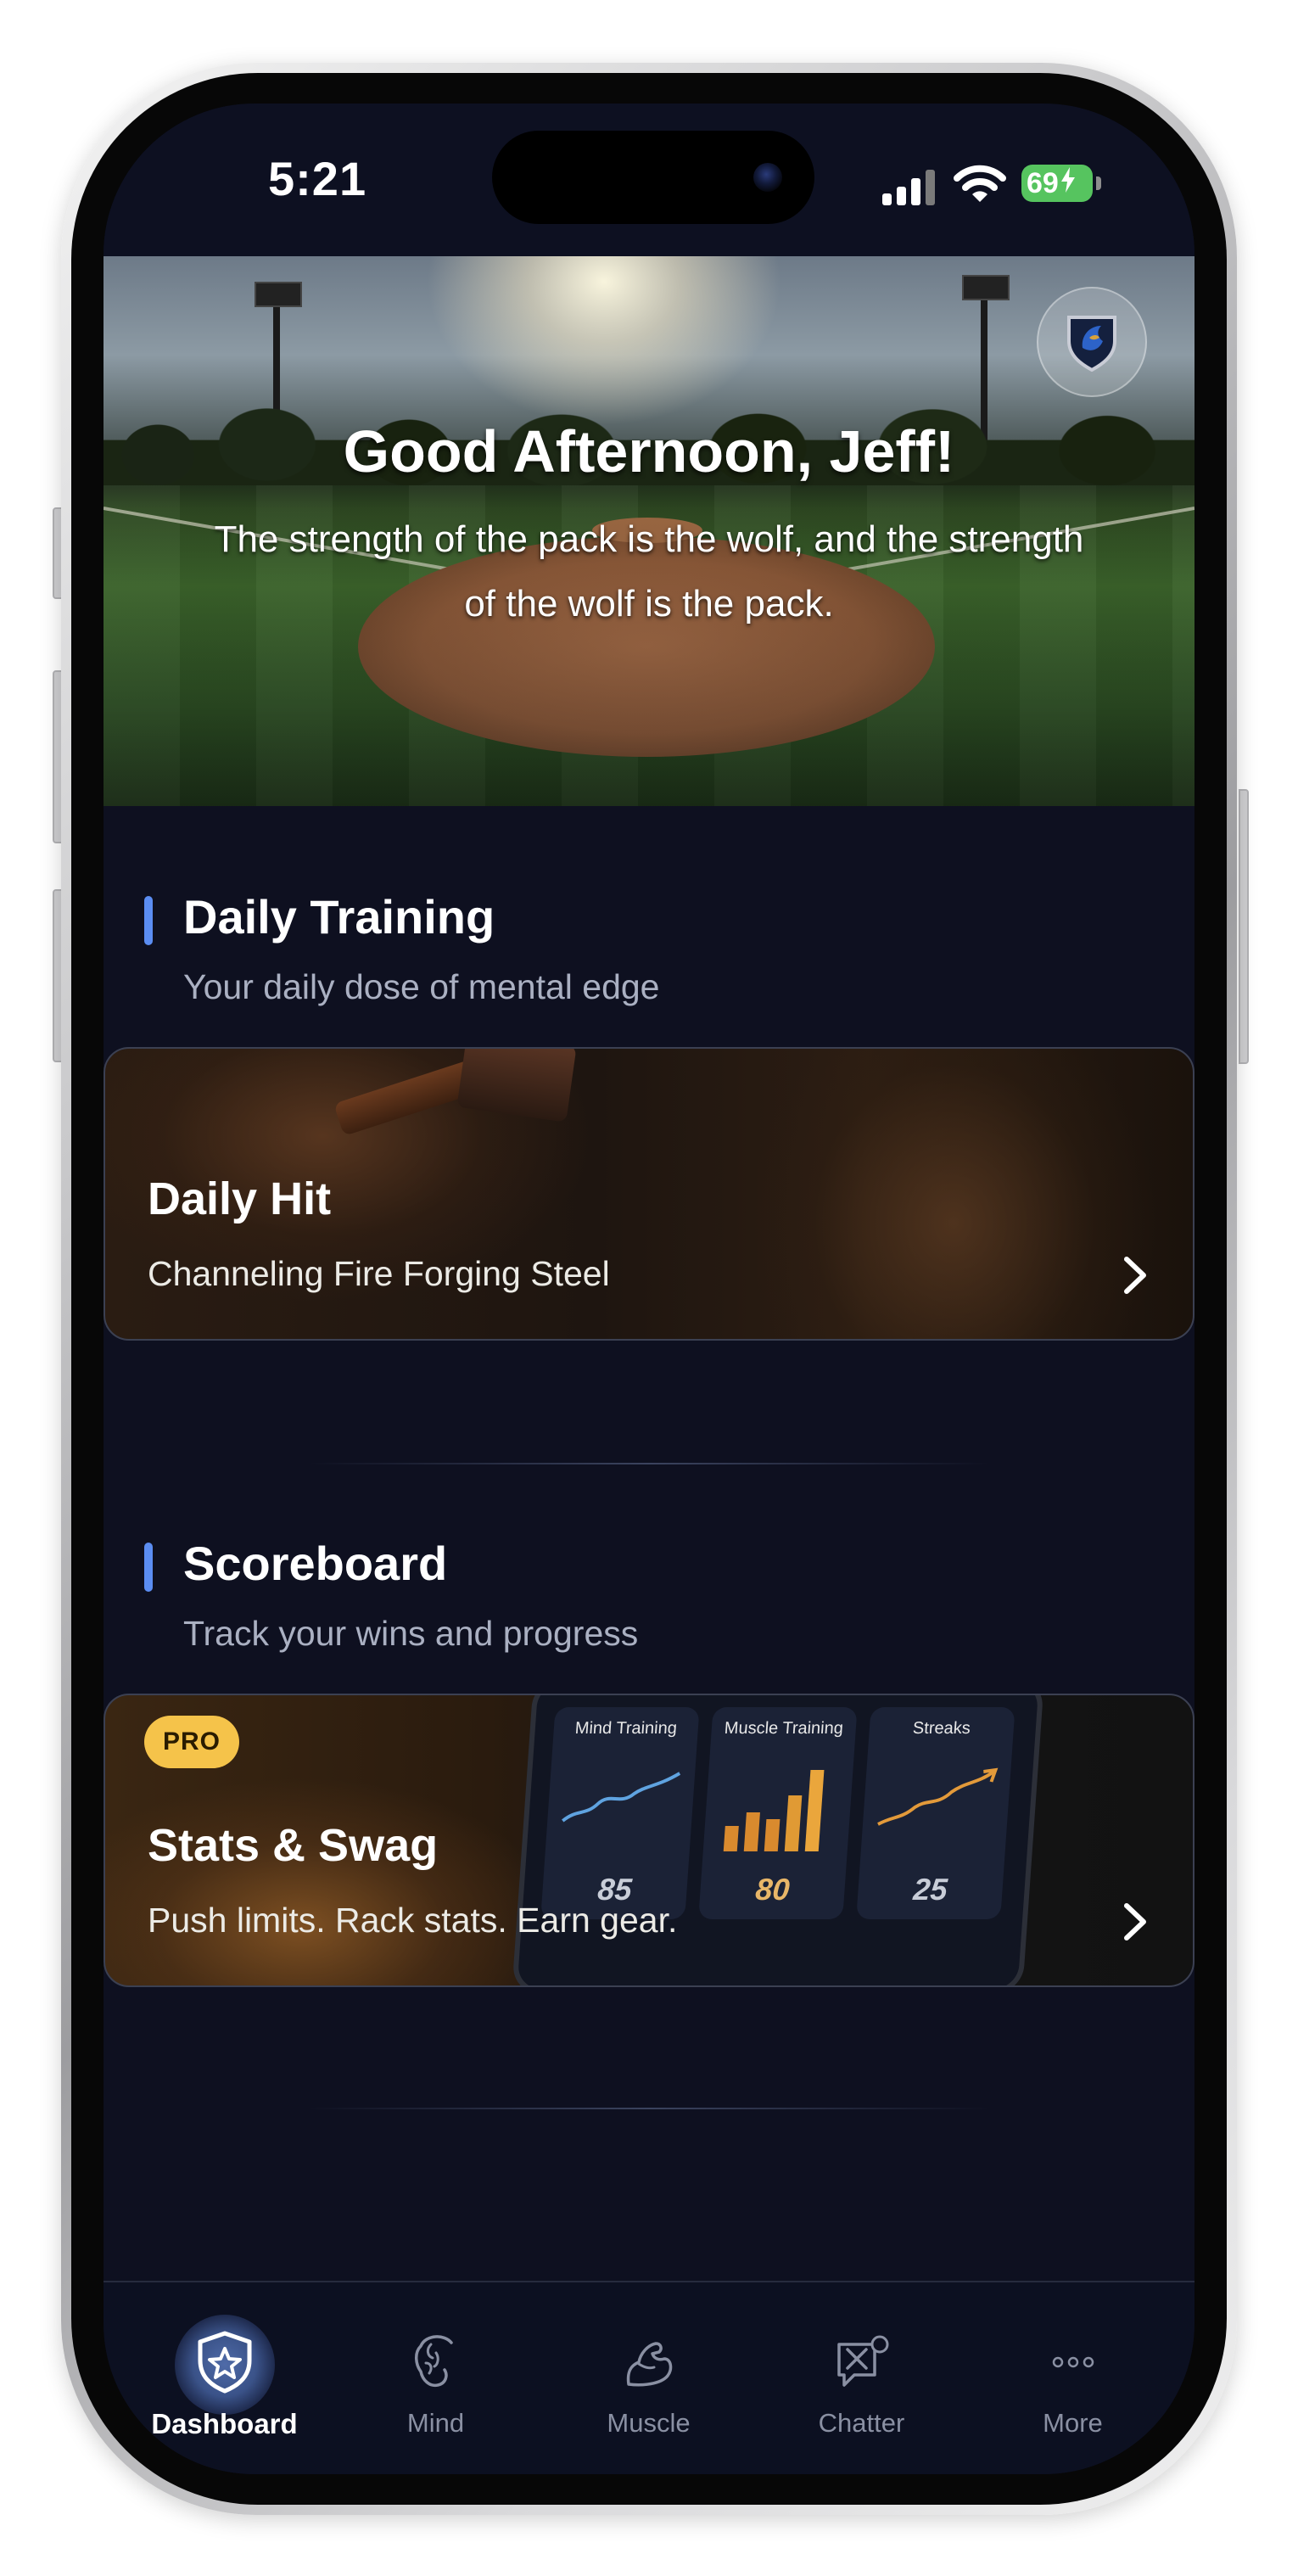 This screenshot has width=1298, height=2576. Describe the element at coordinates (862, 2362) in the screenshot. I see `chat-bat-icon` at that location.